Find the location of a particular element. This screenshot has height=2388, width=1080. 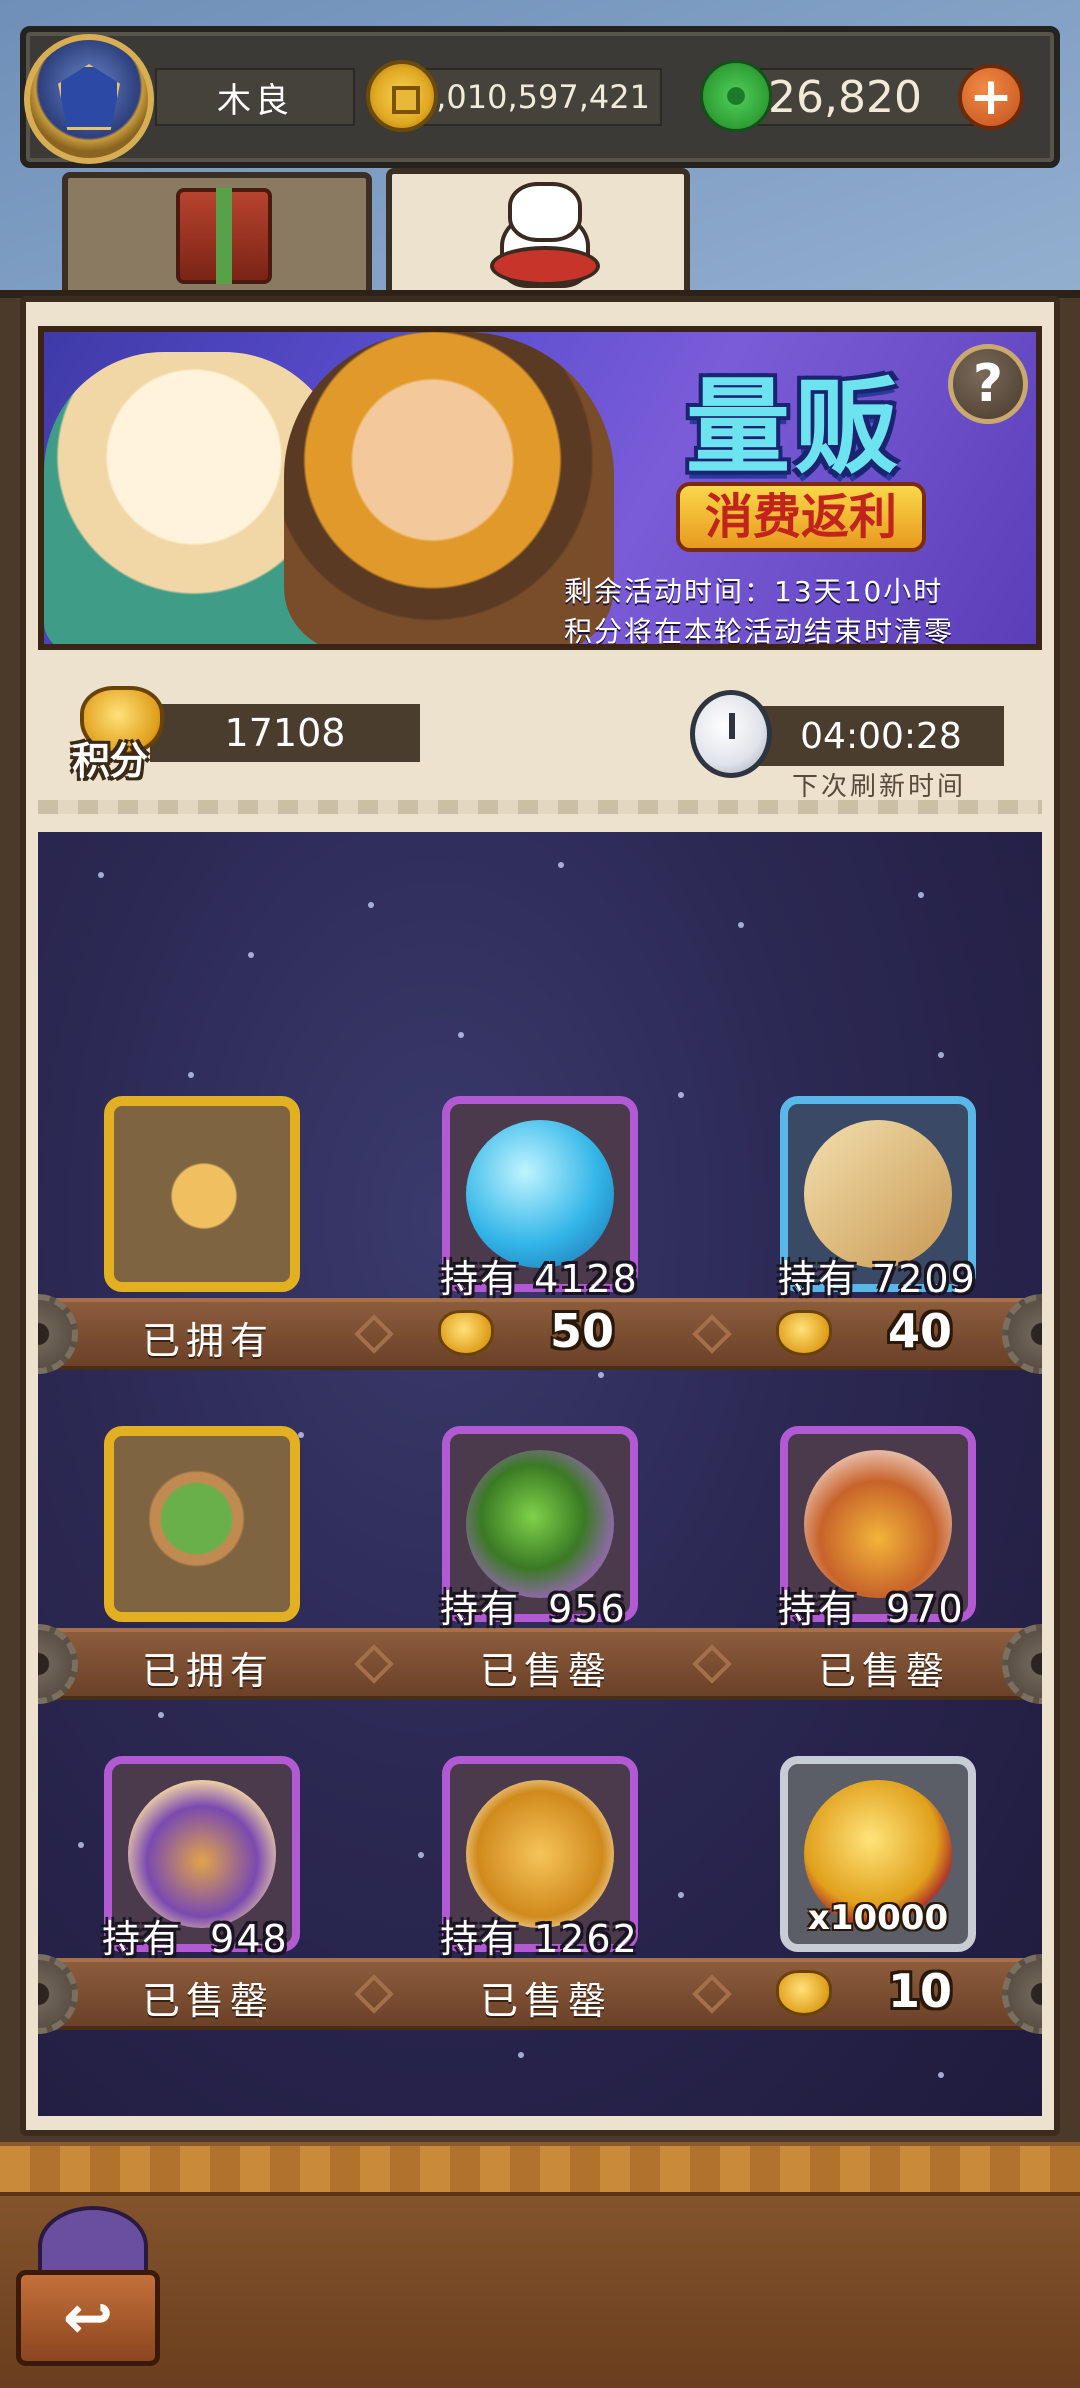

held-count: 持有 4128 is located at coordinates (539, 1279).